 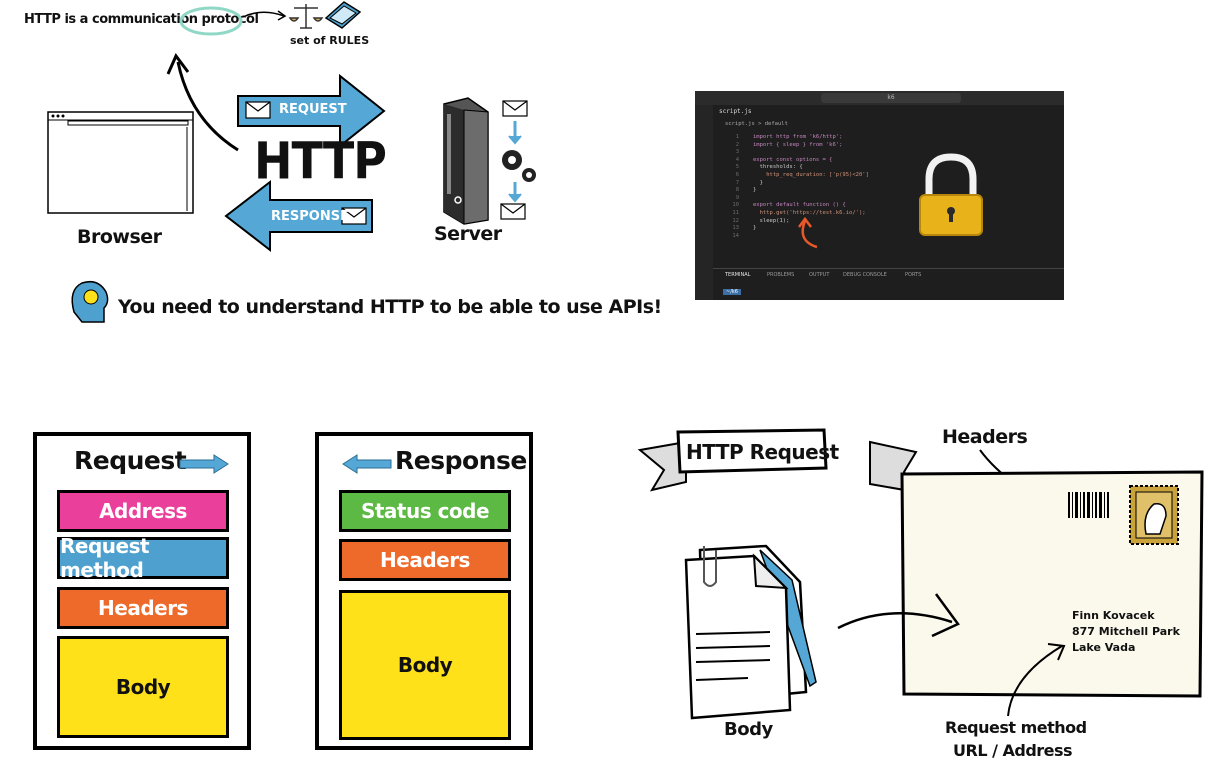 What do you see at coordinates (513, 211) in the screenshot?
I see `server-envelope-out-icon` at bounding box center [513, 211].